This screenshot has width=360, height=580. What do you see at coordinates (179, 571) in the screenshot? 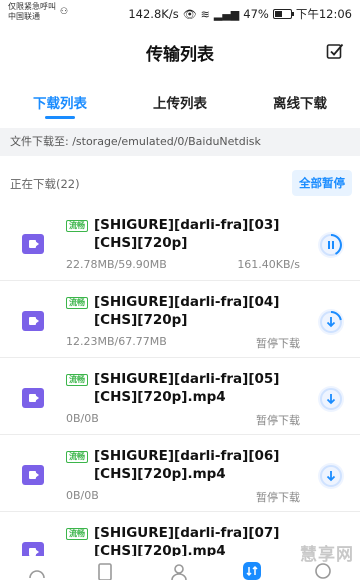
I see `people-icon` at bounding box center [179, 571].